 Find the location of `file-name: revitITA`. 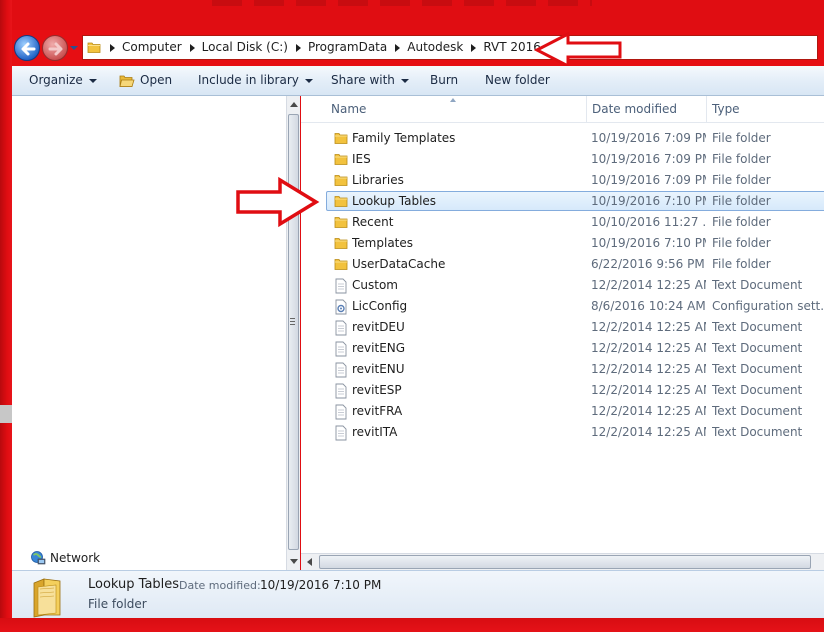

file-name: revitITA is located at coordinates (375, 432).